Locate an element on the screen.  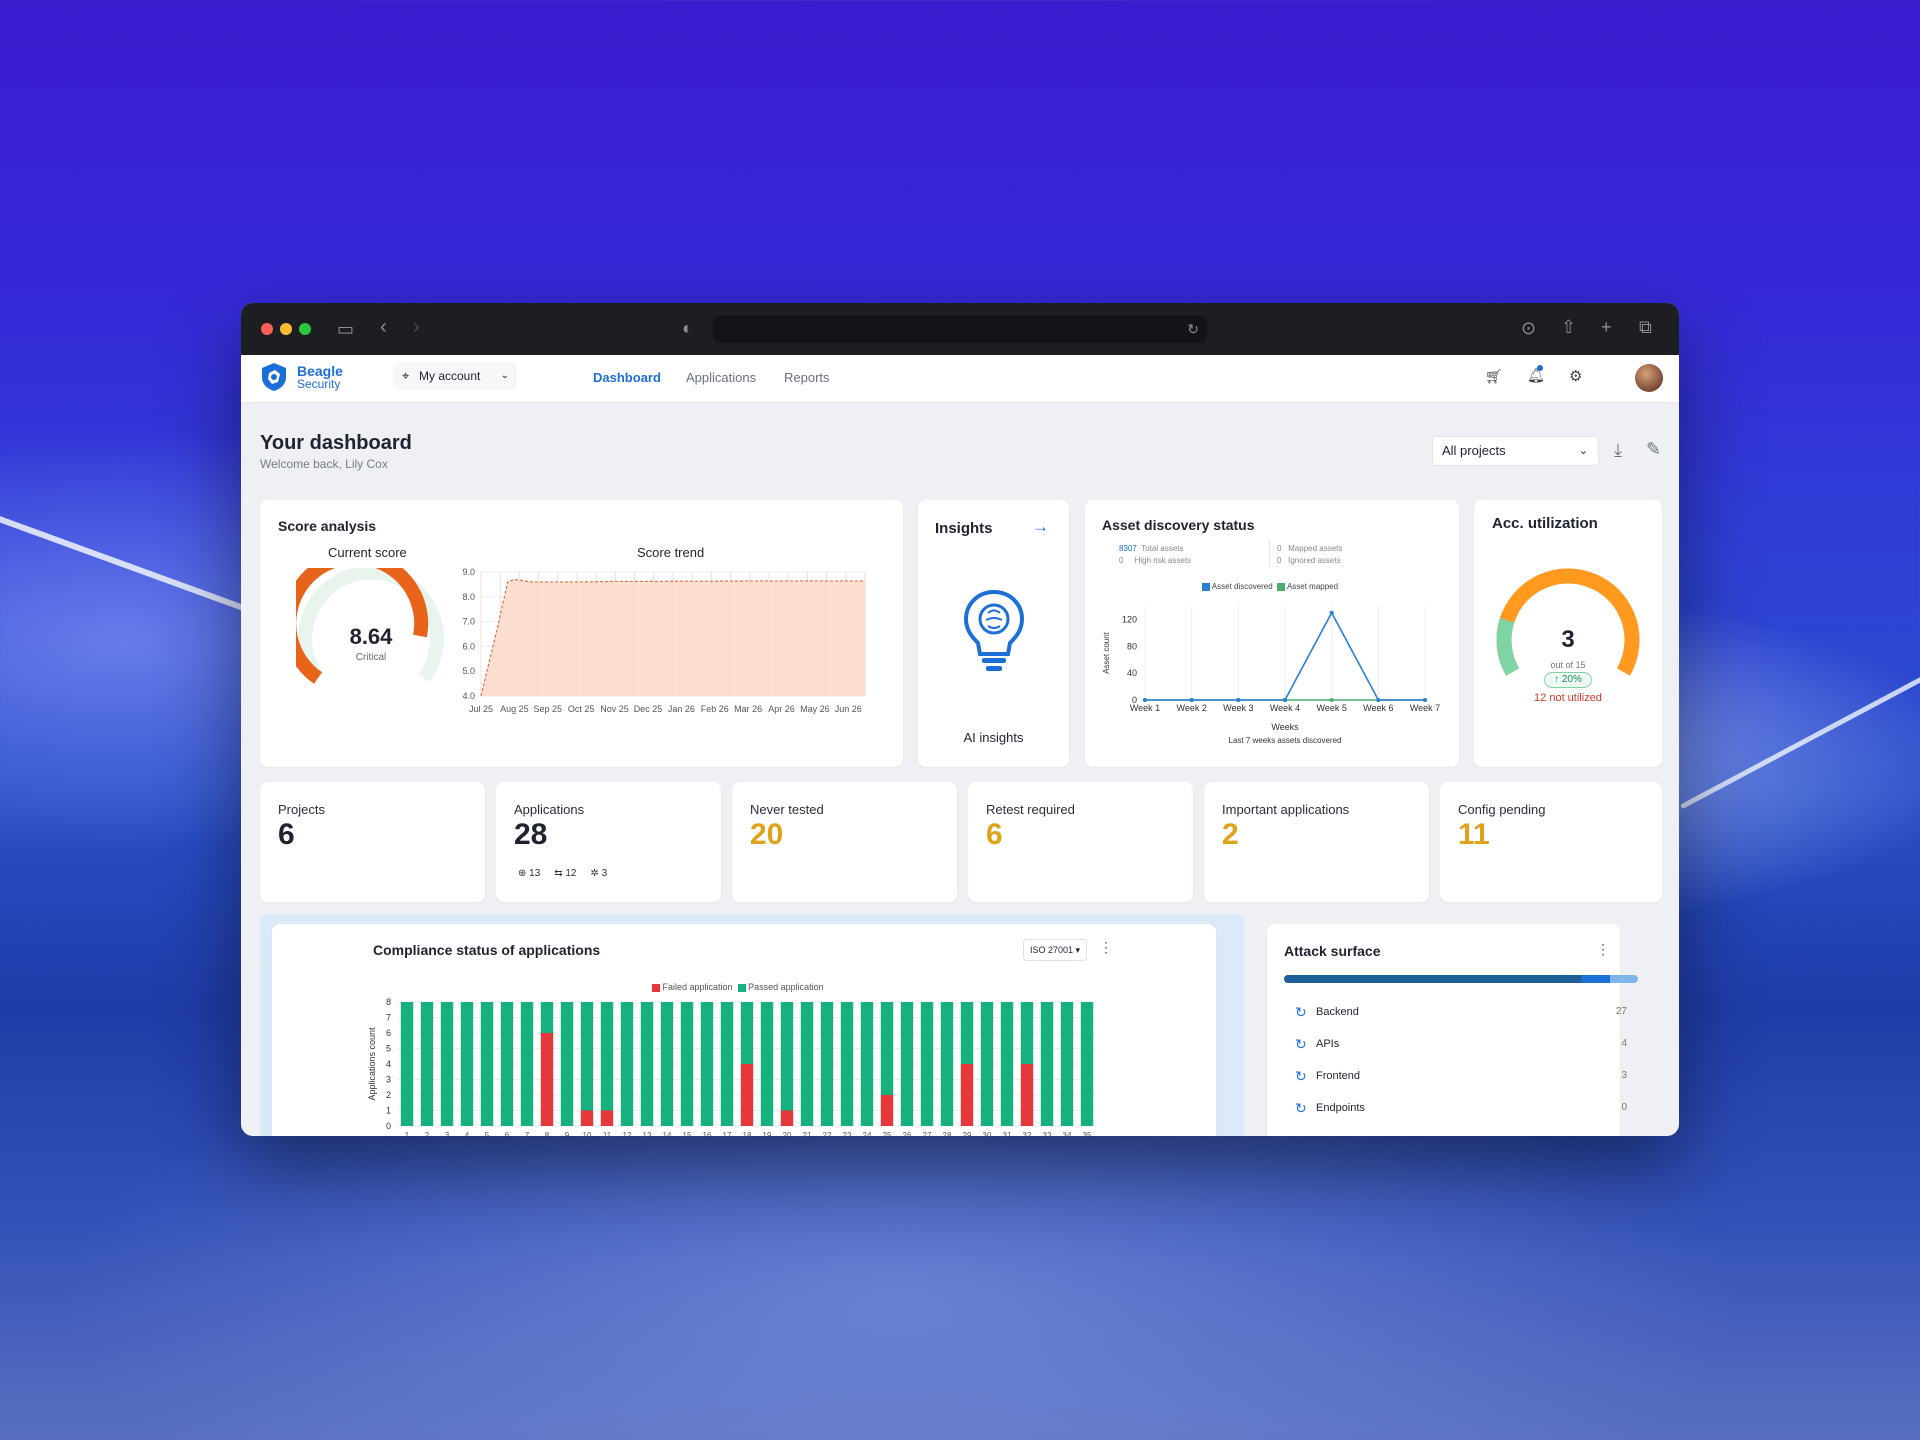
asset-x-tick: Week 6 is located at coordinates (1378, 708).